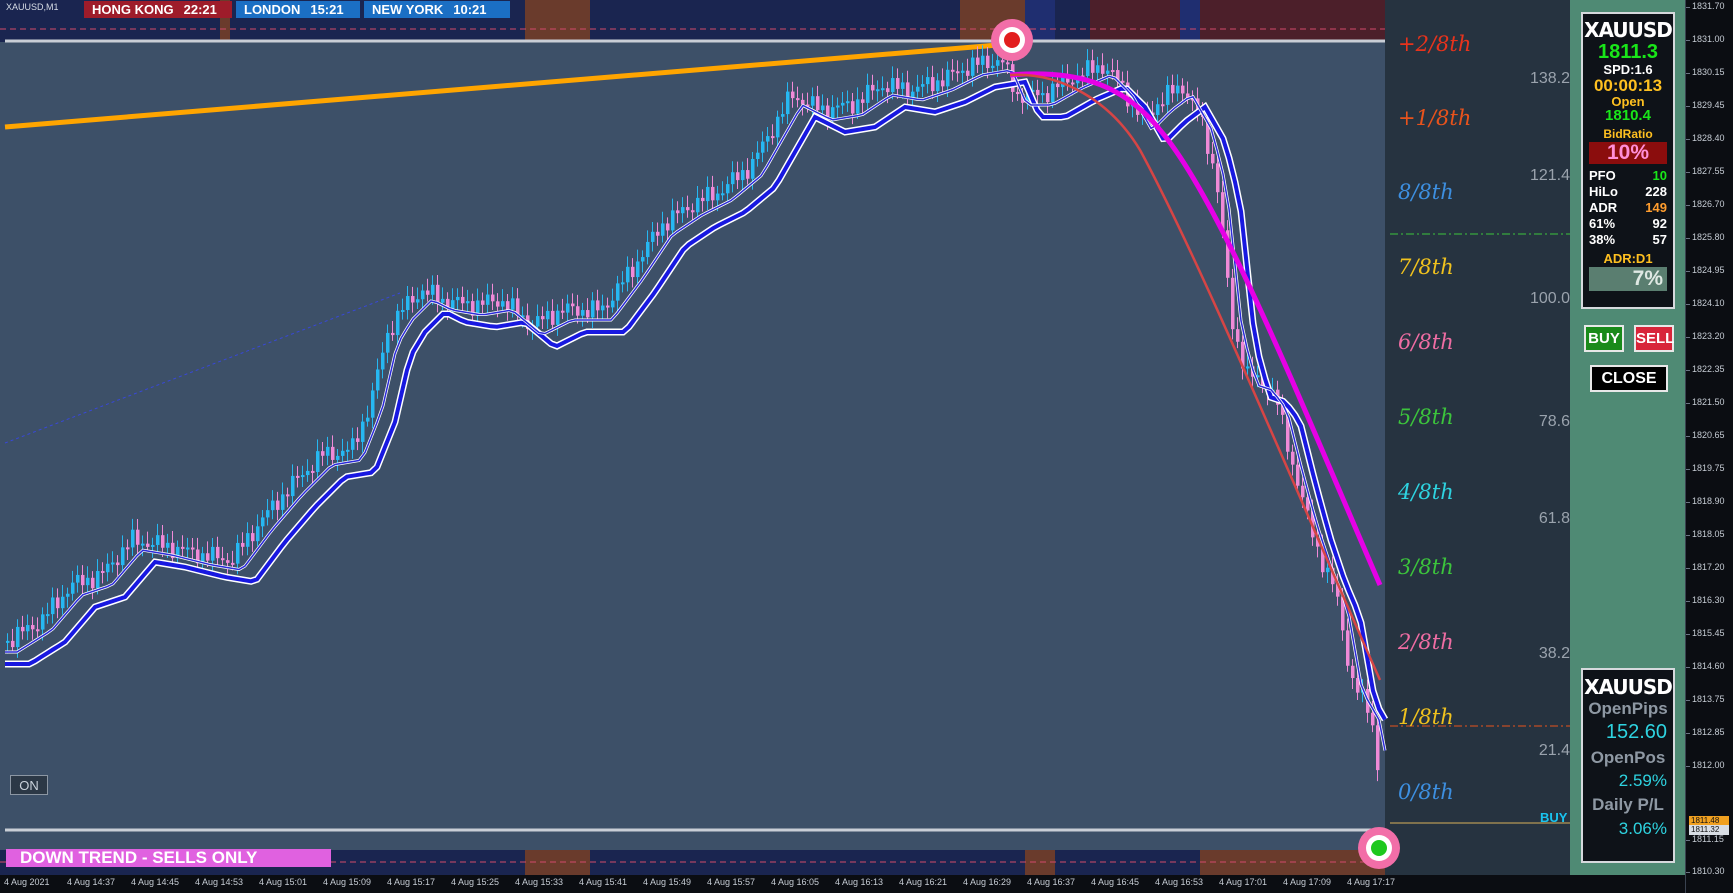 Image resolution: width=1733 pixels, height=893 pixels. I want to click on stat-row-adr: ADR 149, so click(1628, 207).